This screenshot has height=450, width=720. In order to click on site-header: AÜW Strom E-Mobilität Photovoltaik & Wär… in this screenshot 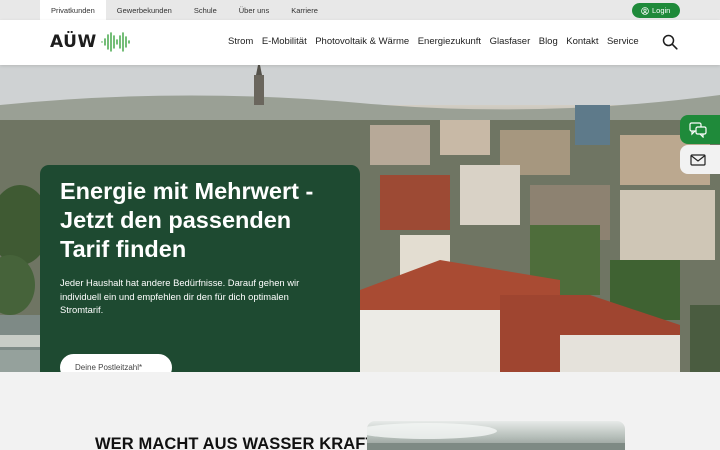, I will do `click(360, 42)`.